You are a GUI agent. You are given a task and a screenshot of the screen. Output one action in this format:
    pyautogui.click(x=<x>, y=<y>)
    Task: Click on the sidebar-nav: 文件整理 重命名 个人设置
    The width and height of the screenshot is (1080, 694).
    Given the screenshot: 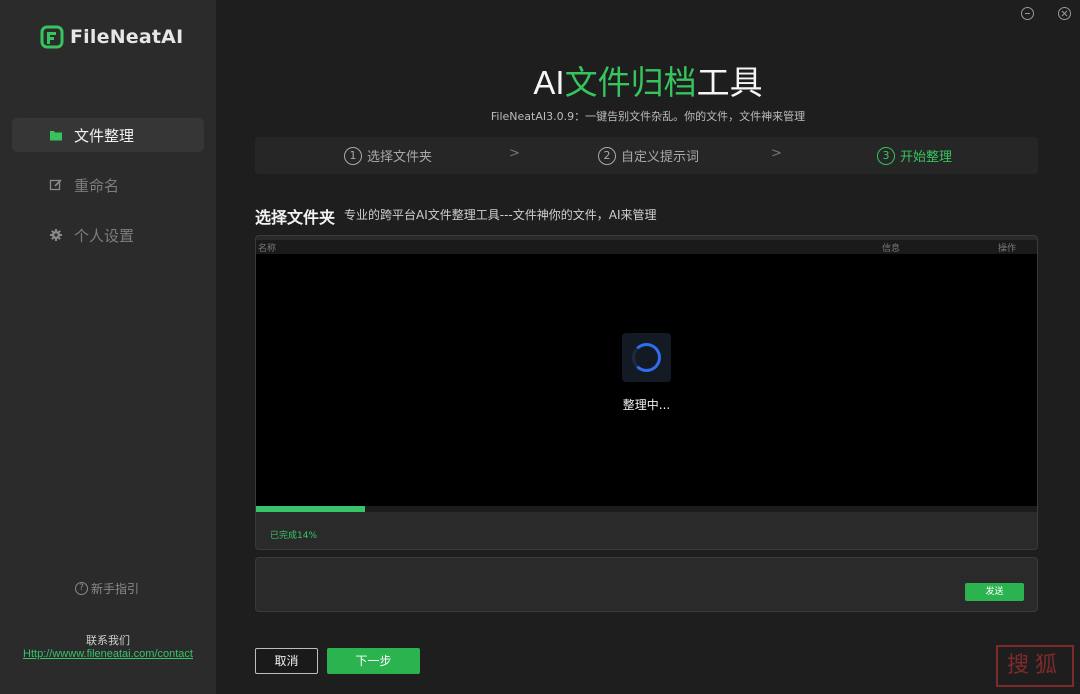 What is the action you would take?
    pyautogui.click(x=108, y=193)
    